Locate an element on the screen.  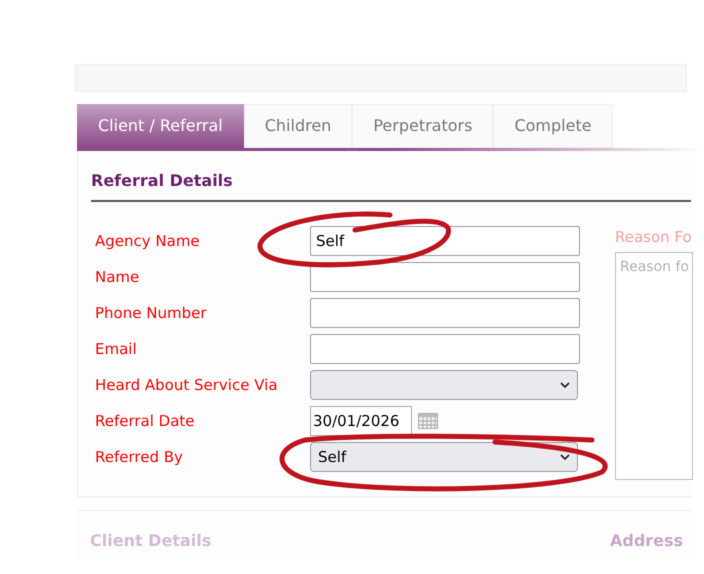
section-heading: Referral Details is located at coordinates (162, 181).